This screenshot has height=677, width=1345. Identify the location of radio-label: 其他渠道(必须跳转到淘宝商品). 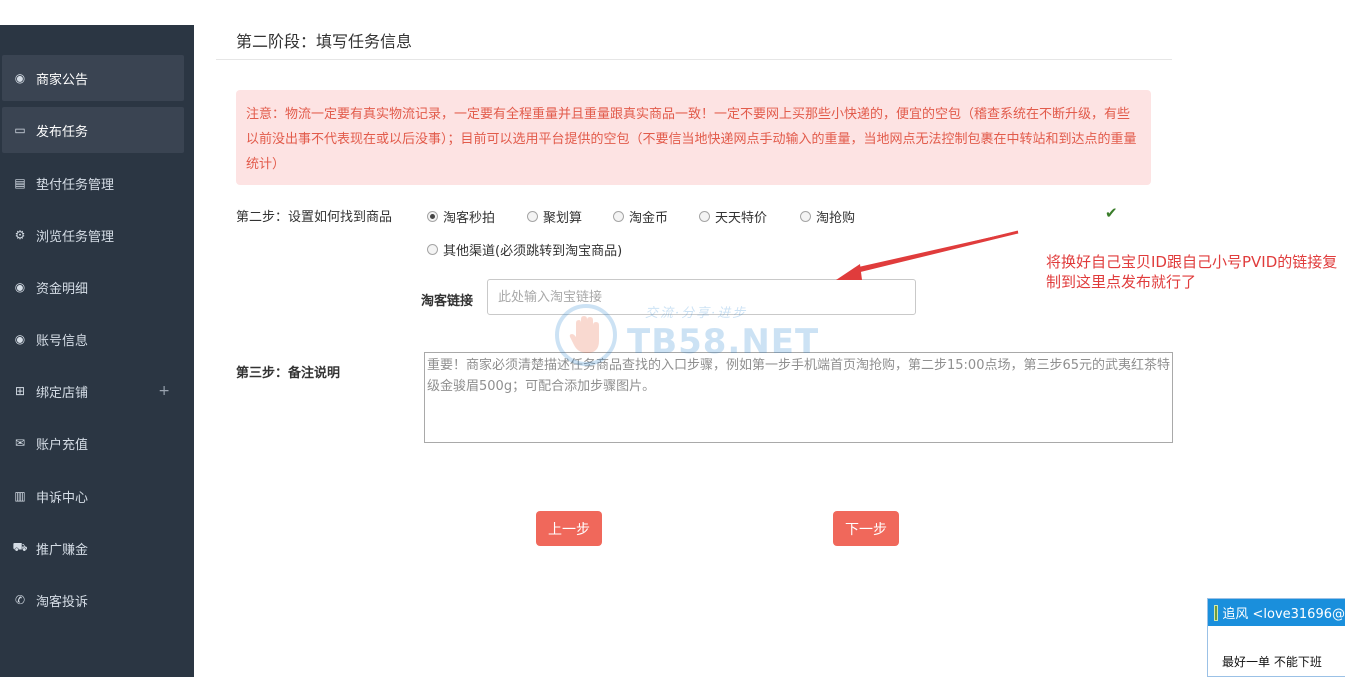
(533, 251).